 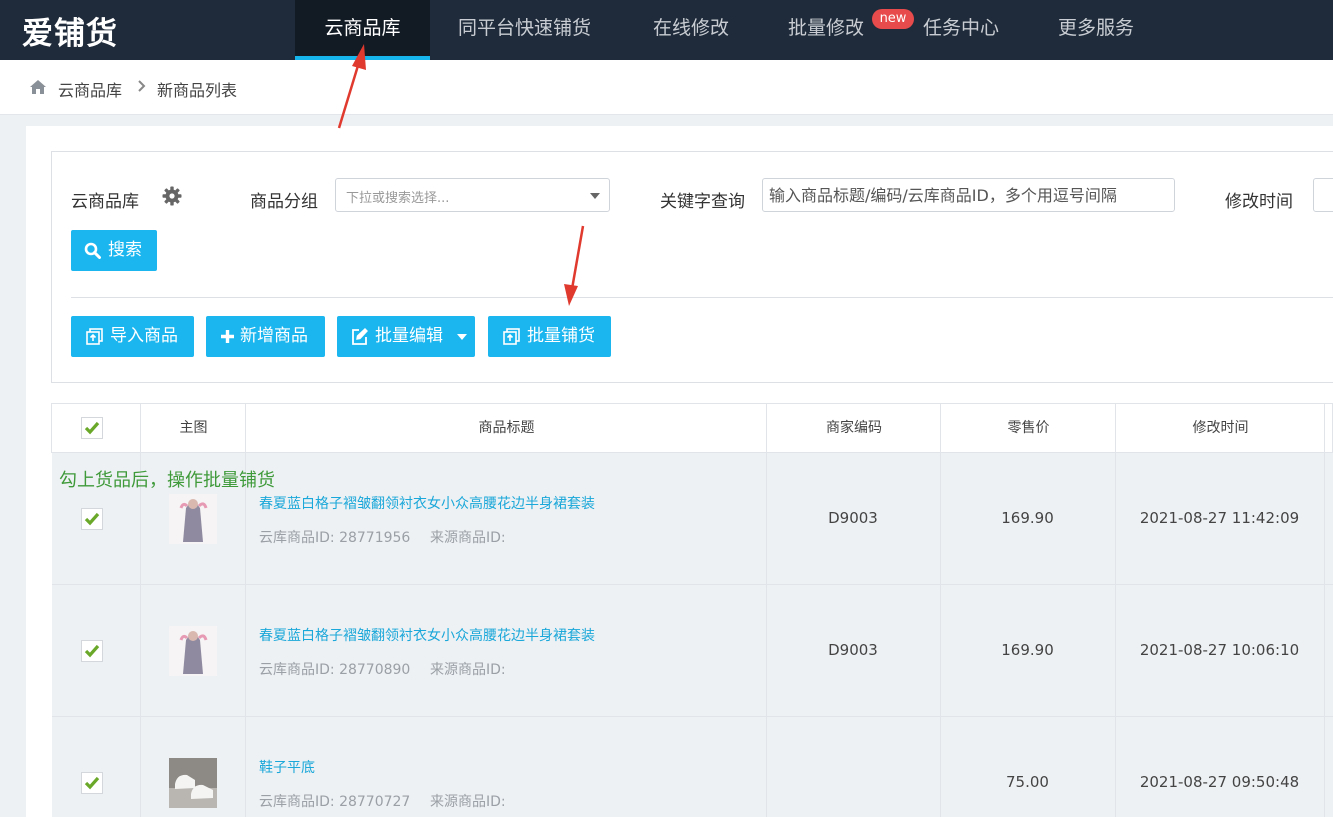 I want to click on group-label: 商品分组, so click(x=284, y=202).